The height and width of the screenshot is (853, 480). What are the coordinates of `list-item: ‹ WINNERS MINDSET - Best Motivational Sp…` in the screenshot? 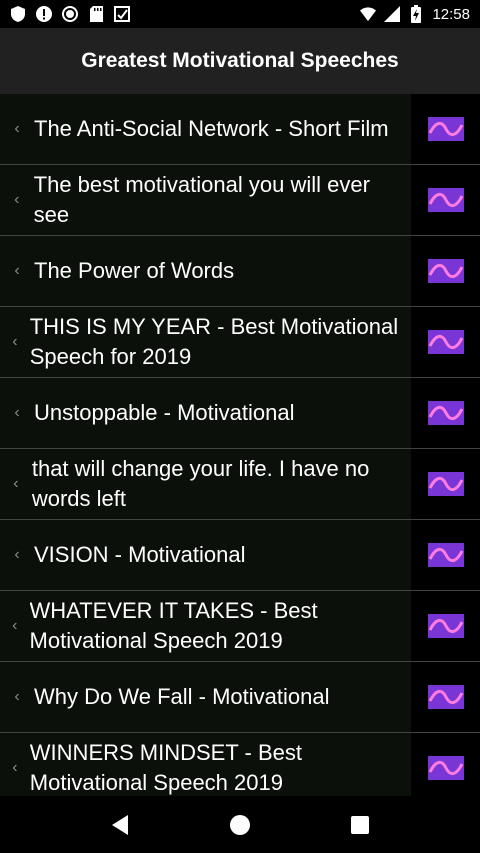 It's located at (240, 764).